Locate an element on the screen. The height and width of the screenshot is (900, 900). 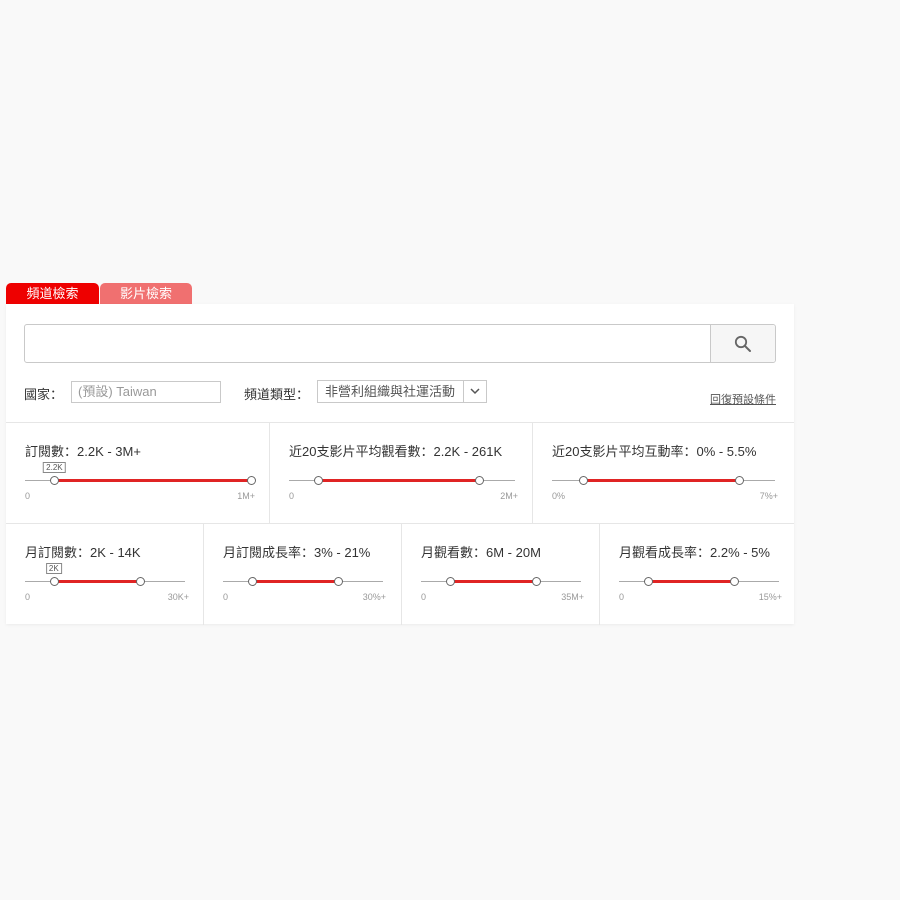
country-input: (預設) Taiwan is located at coordinates (146, 392).